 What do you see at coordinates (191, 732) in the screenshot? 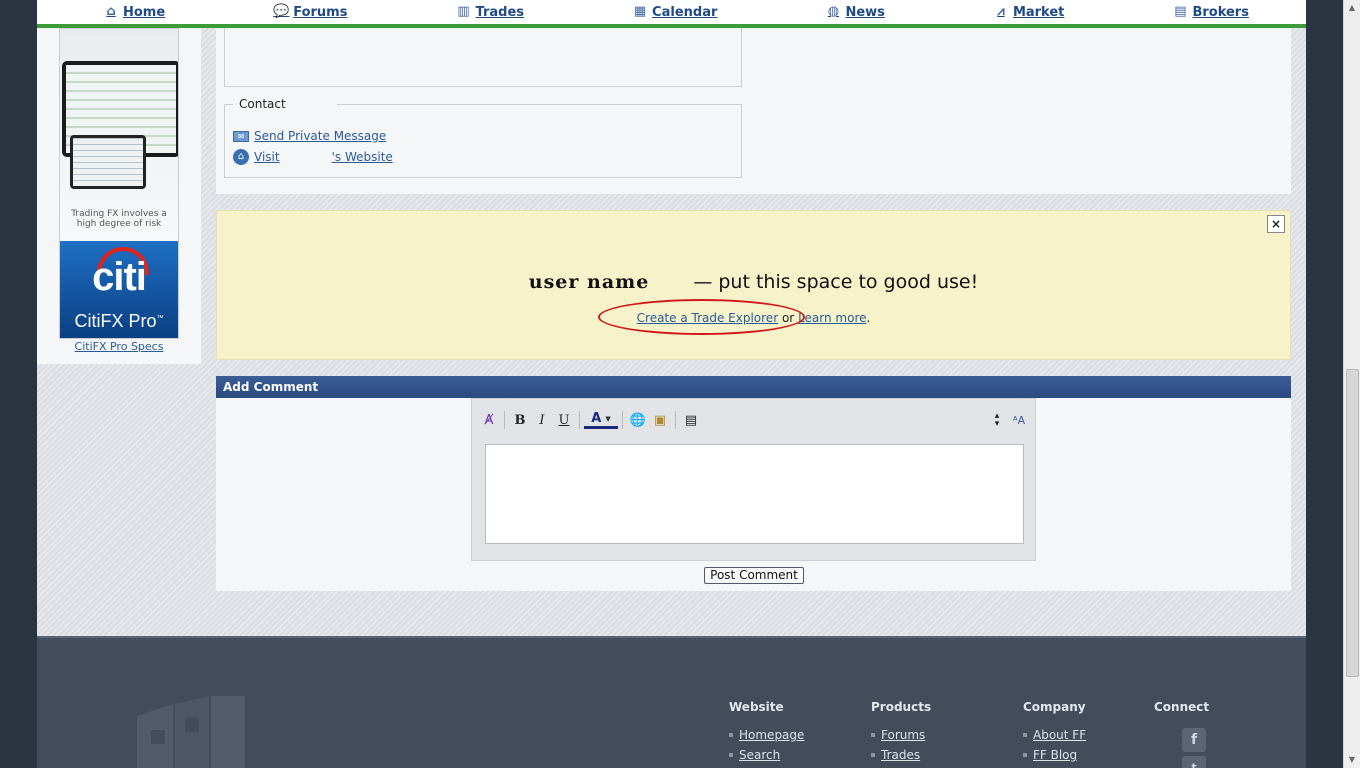
I see `forexfactory-logo-icon` at bounding box center [191, 732].